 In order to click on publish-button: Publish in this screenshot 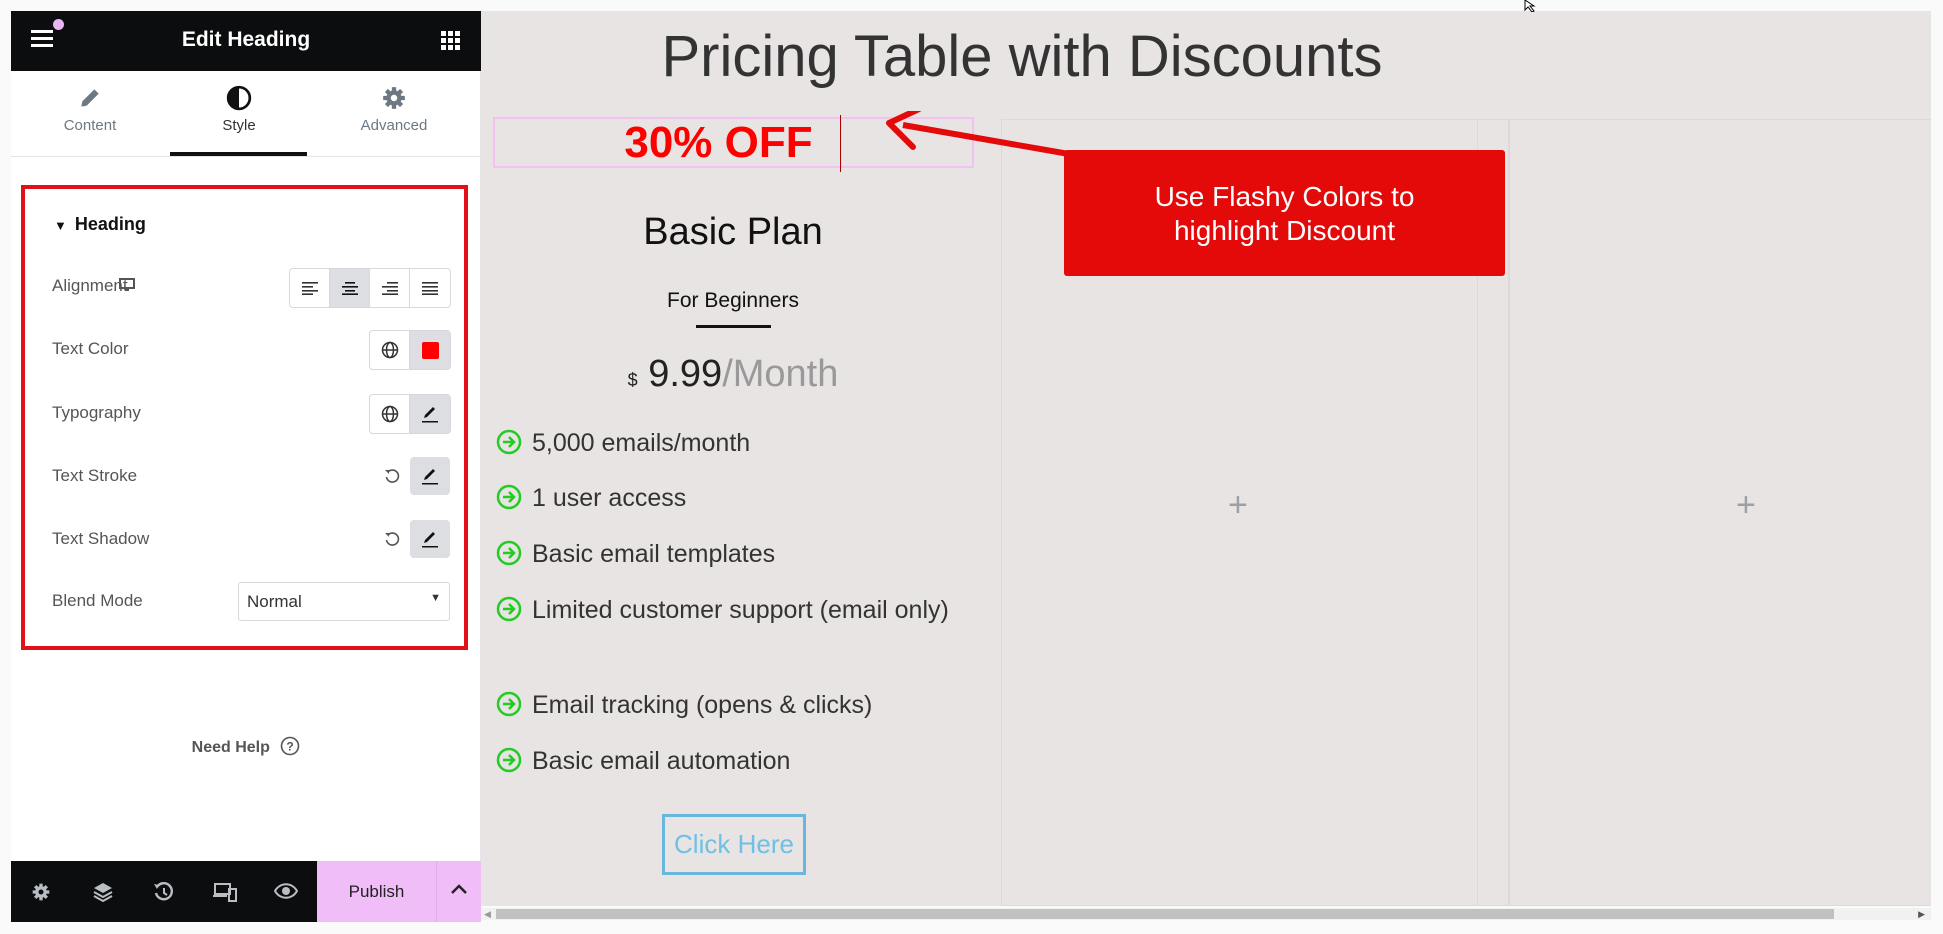, I will do `click(376, 891)`.